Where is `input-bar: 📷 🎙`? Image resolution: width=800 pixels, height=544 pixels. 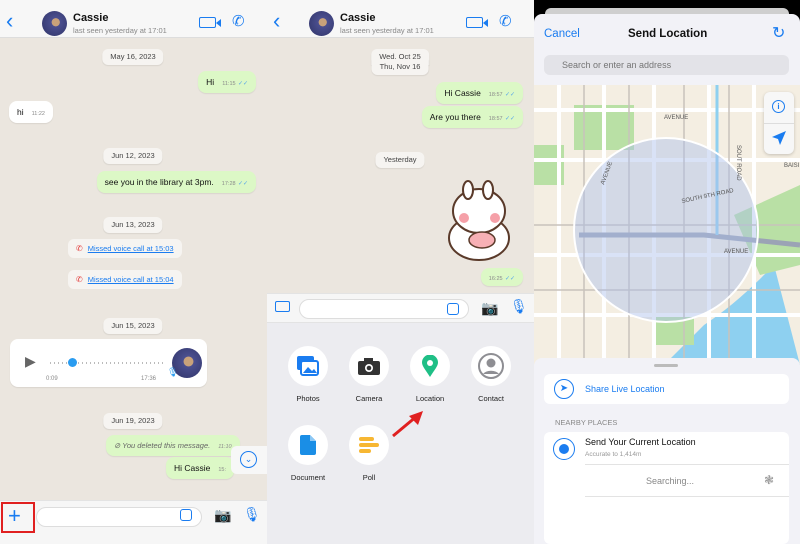 input-bar: 📷 🎙 is located at coordinates (400, 308).